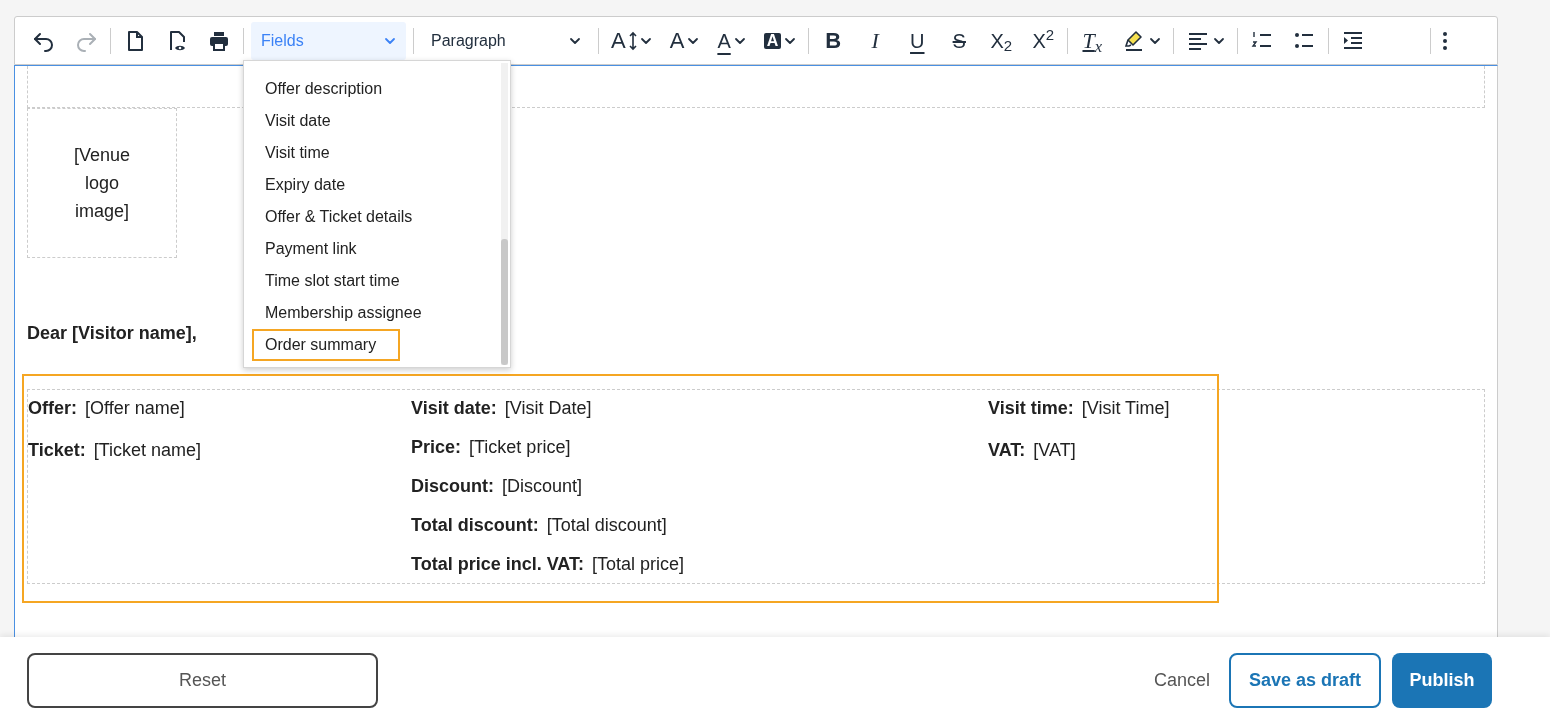 The width and height of the screenshot is (1550, 724). What do you see at coordinates (699, 485) in the screenshot?
I see `summary-field: Discount: [Discount]` at bounding box center [699, 485].